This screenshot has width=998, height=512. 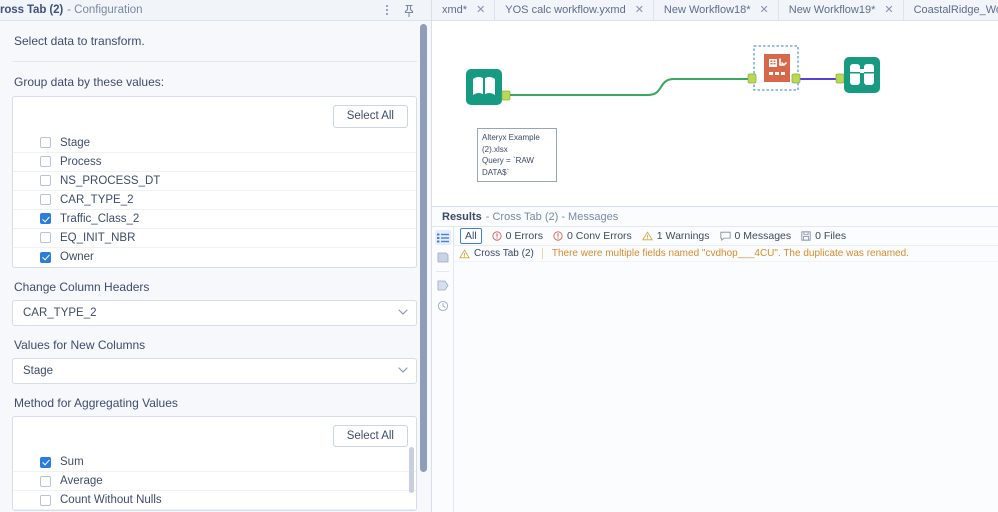 What do you see at coordinates (774, 68) in the screenshot?
I see `cross-tab-tool` at bounding box center [774, 68].